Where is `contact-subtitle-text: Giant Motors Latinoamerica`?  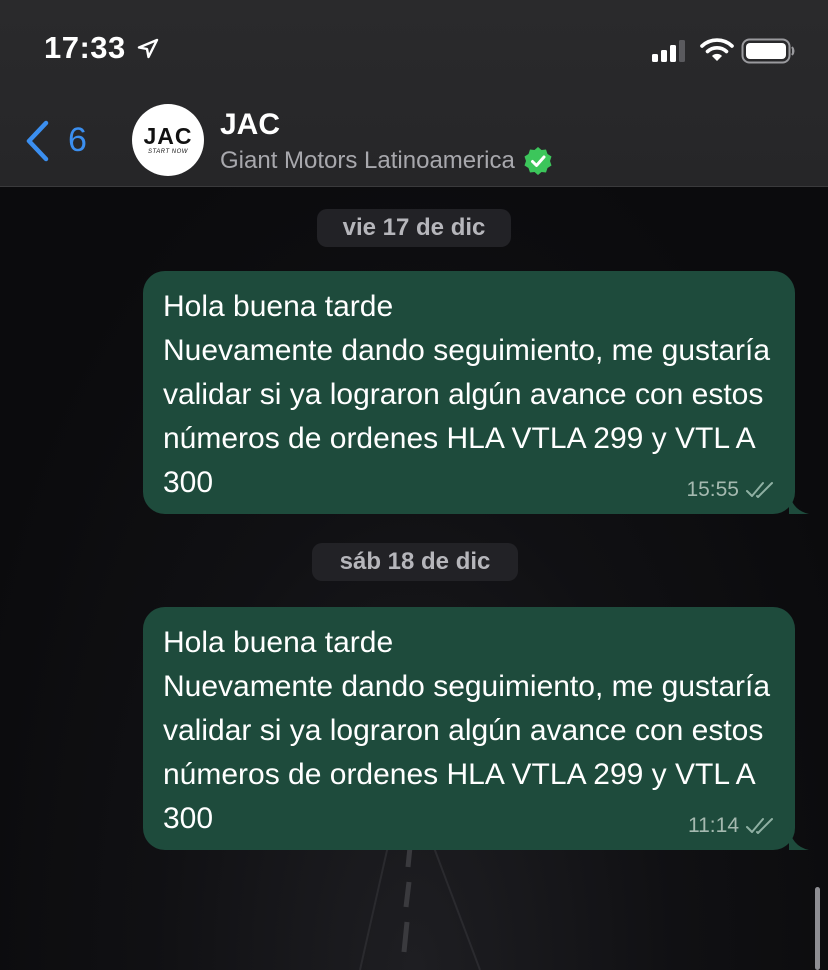
contact-subtitle-text: Giant Motors Latinoamerica is located at coordinates (367, 160).